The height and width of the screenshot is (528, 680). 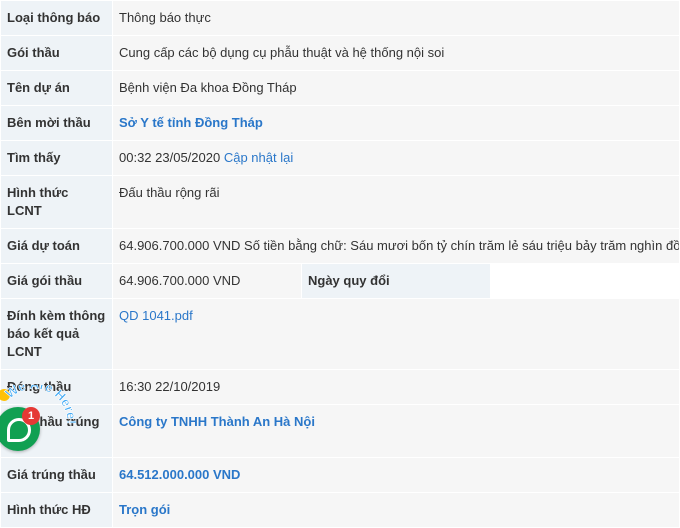 I want to click on row-label: Đính kèm thông báo kết quả LCNT, so click(x=56, y=334).